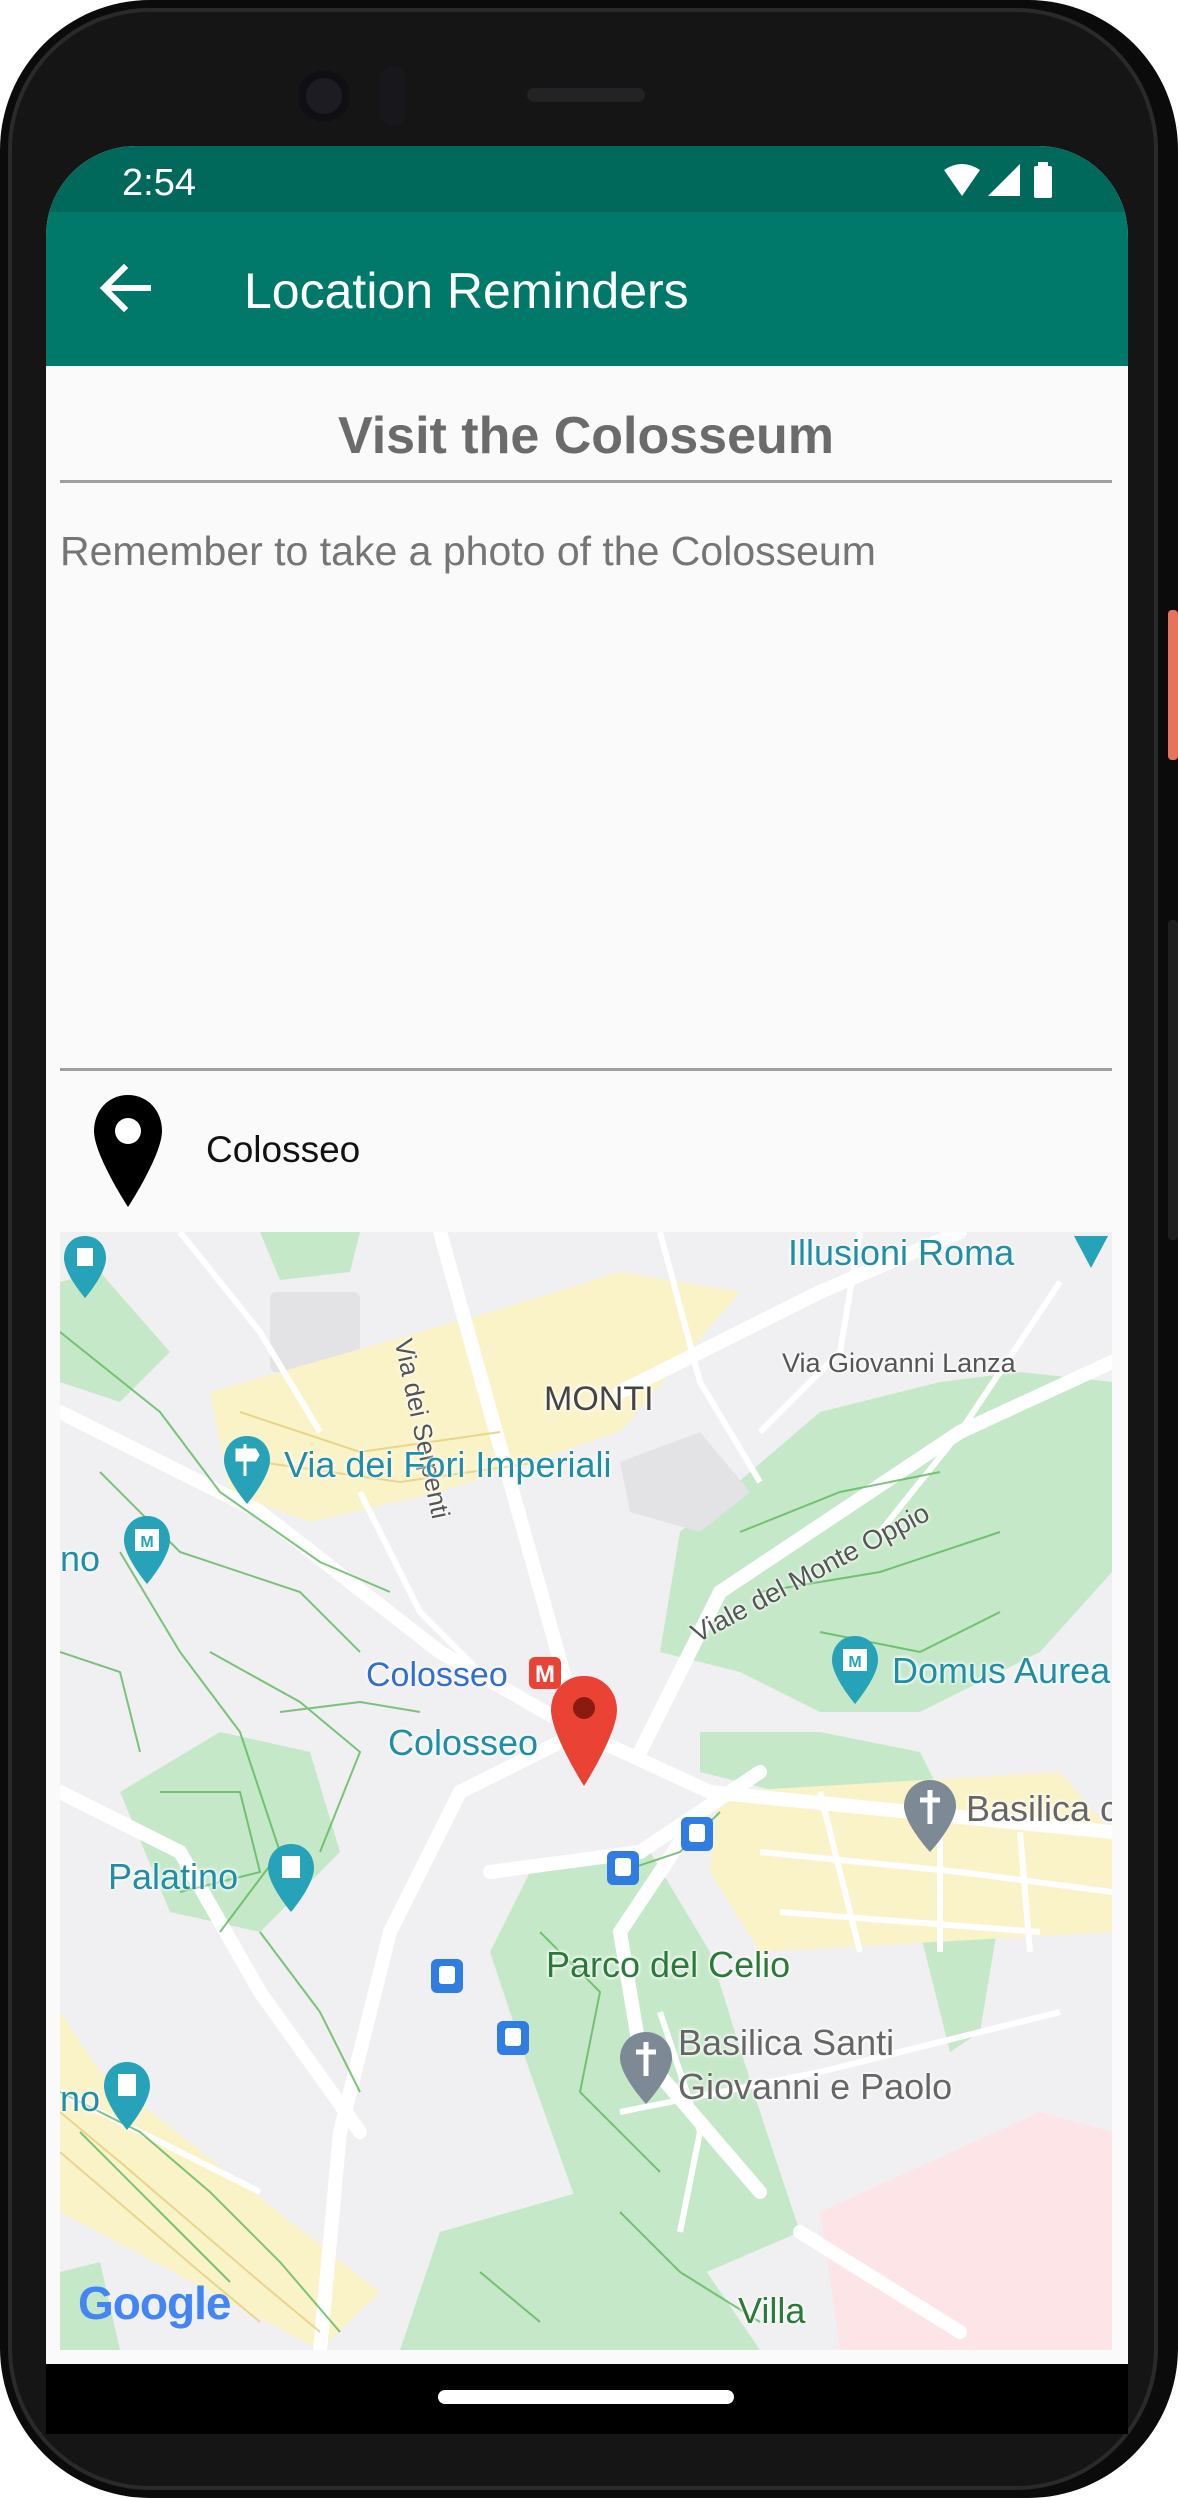  I want to click on google-logo: Google, so click(154, 2303).